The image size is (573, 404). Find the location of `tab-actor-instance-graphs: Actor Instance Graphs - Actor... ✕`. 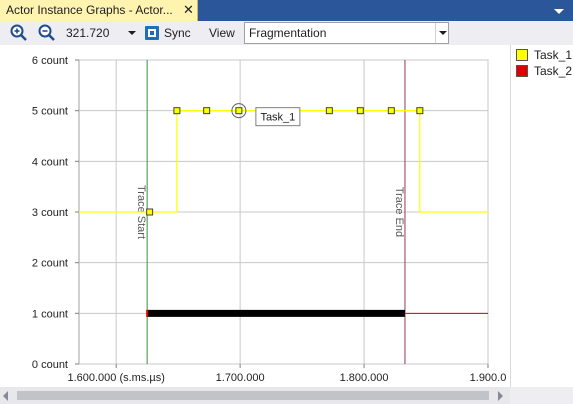

tab-actor-instance-graphs: Actor Instance Graphs - Actor... ✕ is located at coordinates (99, 10).